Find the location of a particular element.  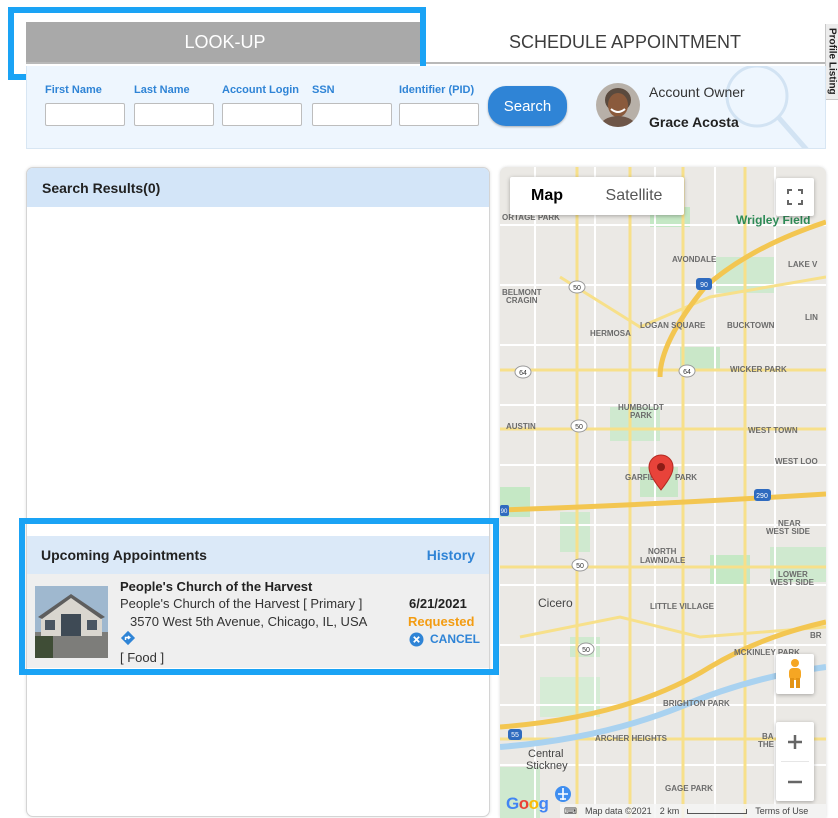

map-scale-label: 2 km is located at coordinates (669, 811).